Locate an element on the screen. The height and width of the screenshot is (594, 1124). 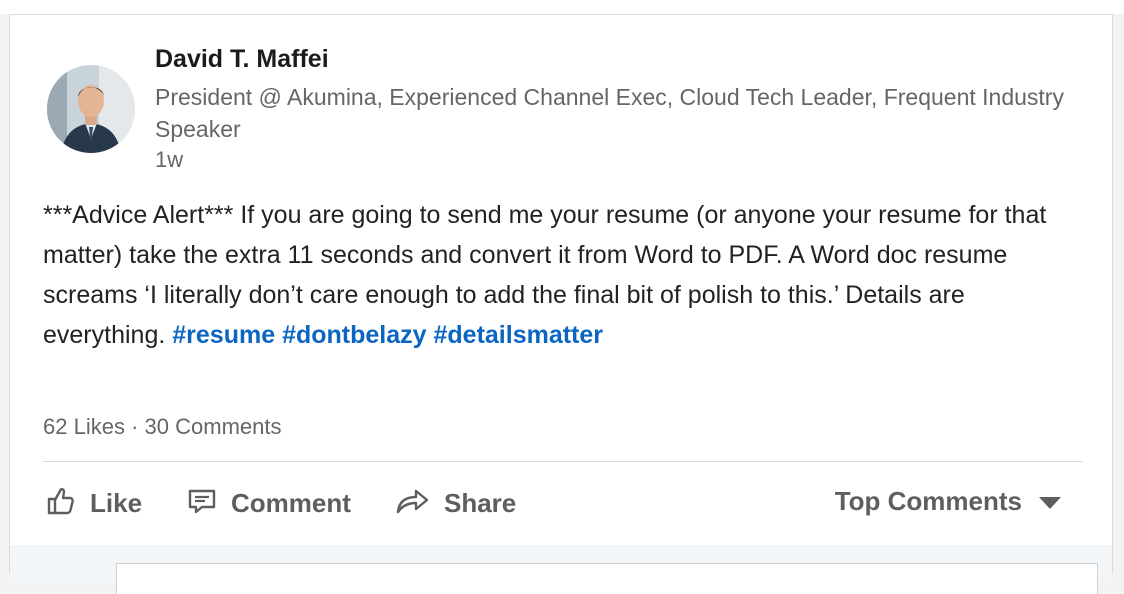
hashtag-detailsmatter: #detailsmatter is located at coordinates (519, 335).